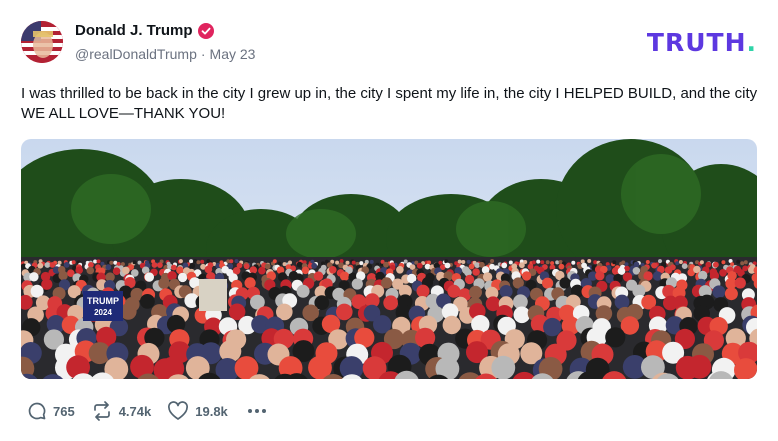 The image size is (778, 441). What do you see at coordinates (211, 411) in the screenshot?
I see `like-count: 19.8k` at bounding box center [211, 411].